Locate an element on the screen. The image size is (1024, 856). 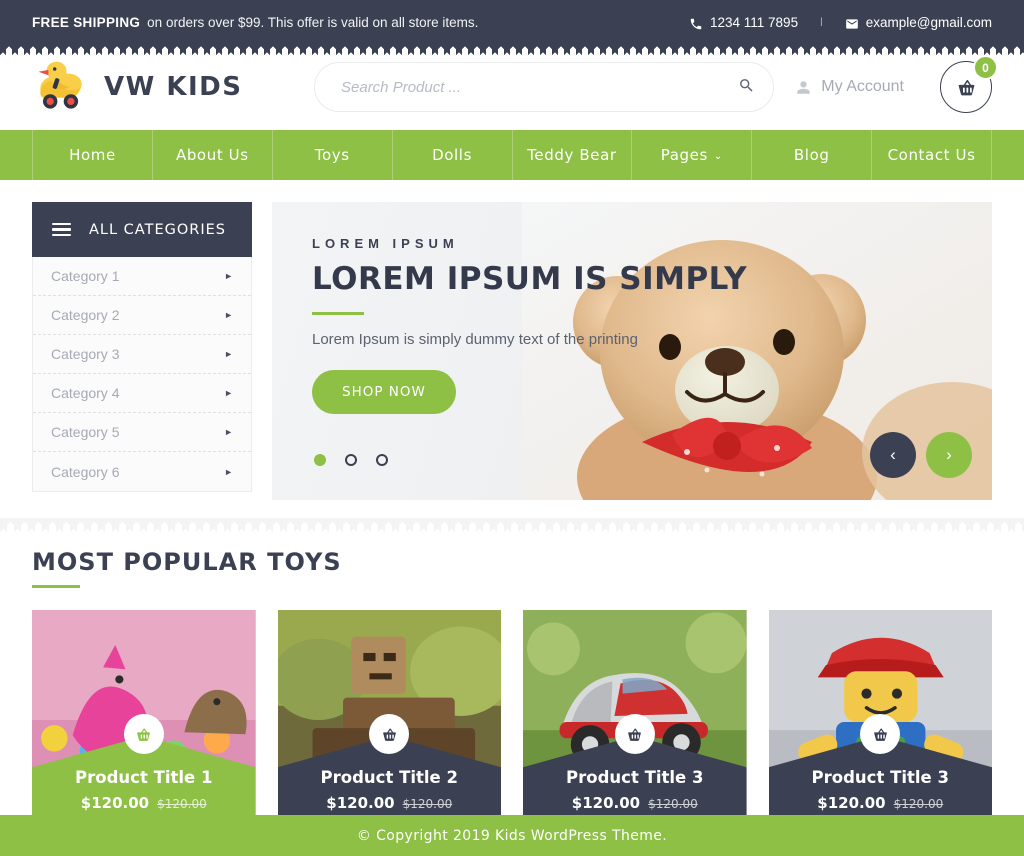
section-zigzag-divider is located at coordinates (512, 525).